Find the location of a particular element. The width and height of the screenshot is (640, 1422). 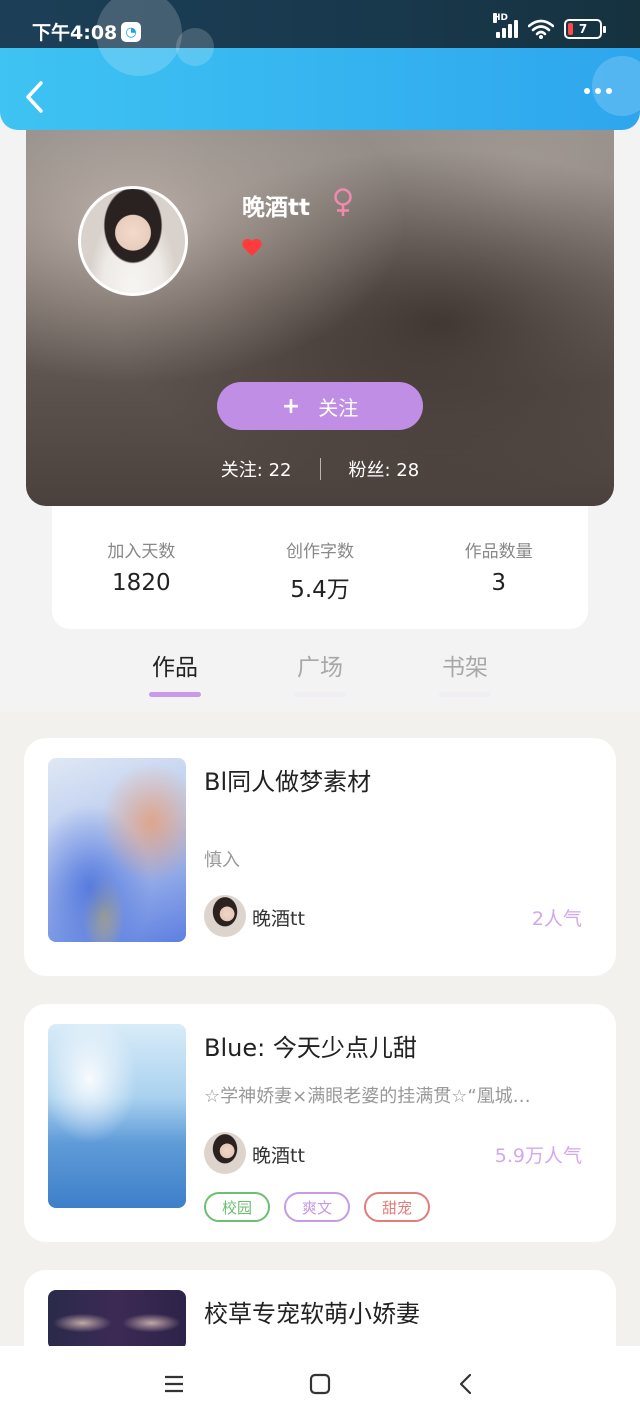

battery-icon: 7 is located at coordinates (585, 29).